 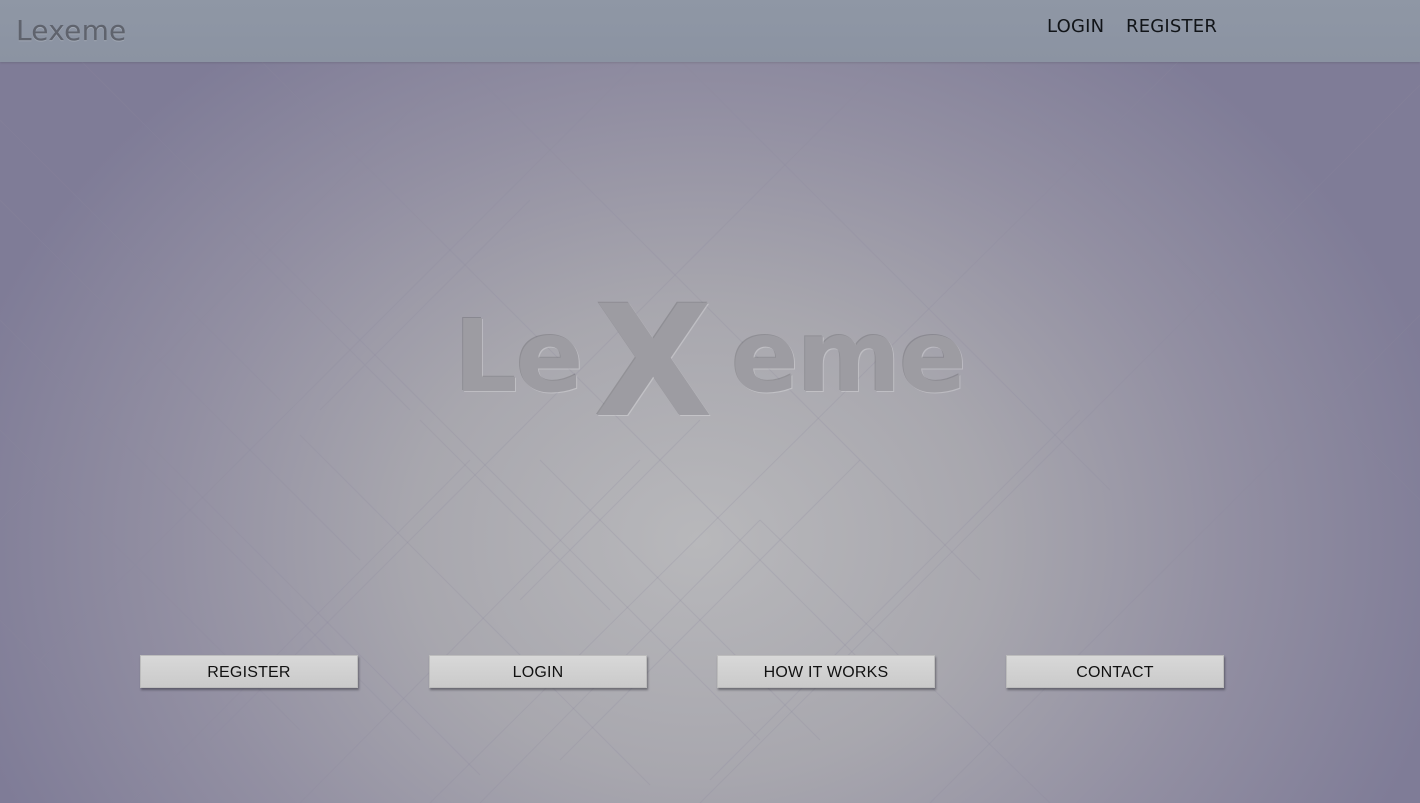 I want to click on how-it-works-button: HOW IT WORKS, so click(x=826, y=671).